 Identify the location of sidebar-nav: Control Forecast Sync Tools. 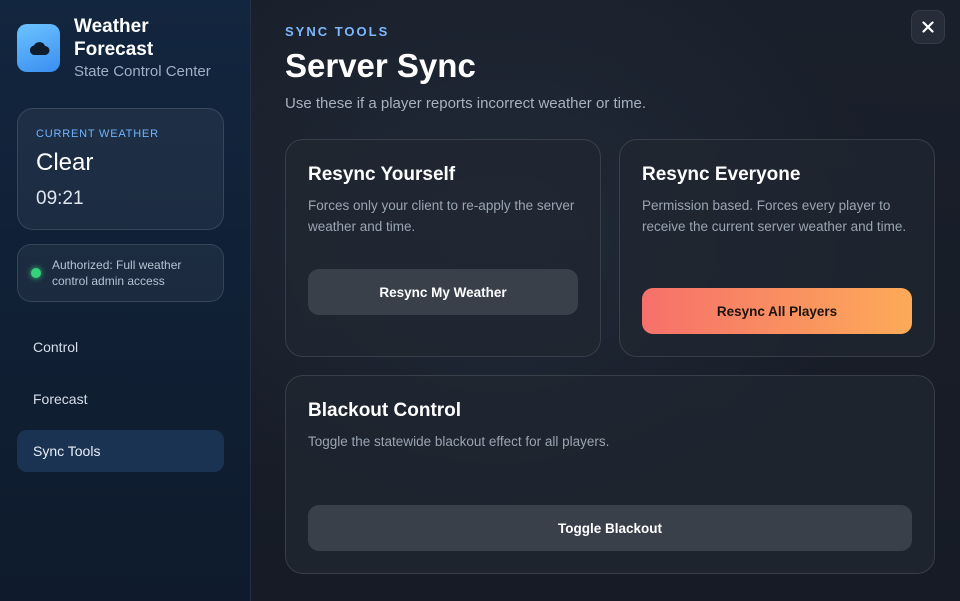
(120, 404).